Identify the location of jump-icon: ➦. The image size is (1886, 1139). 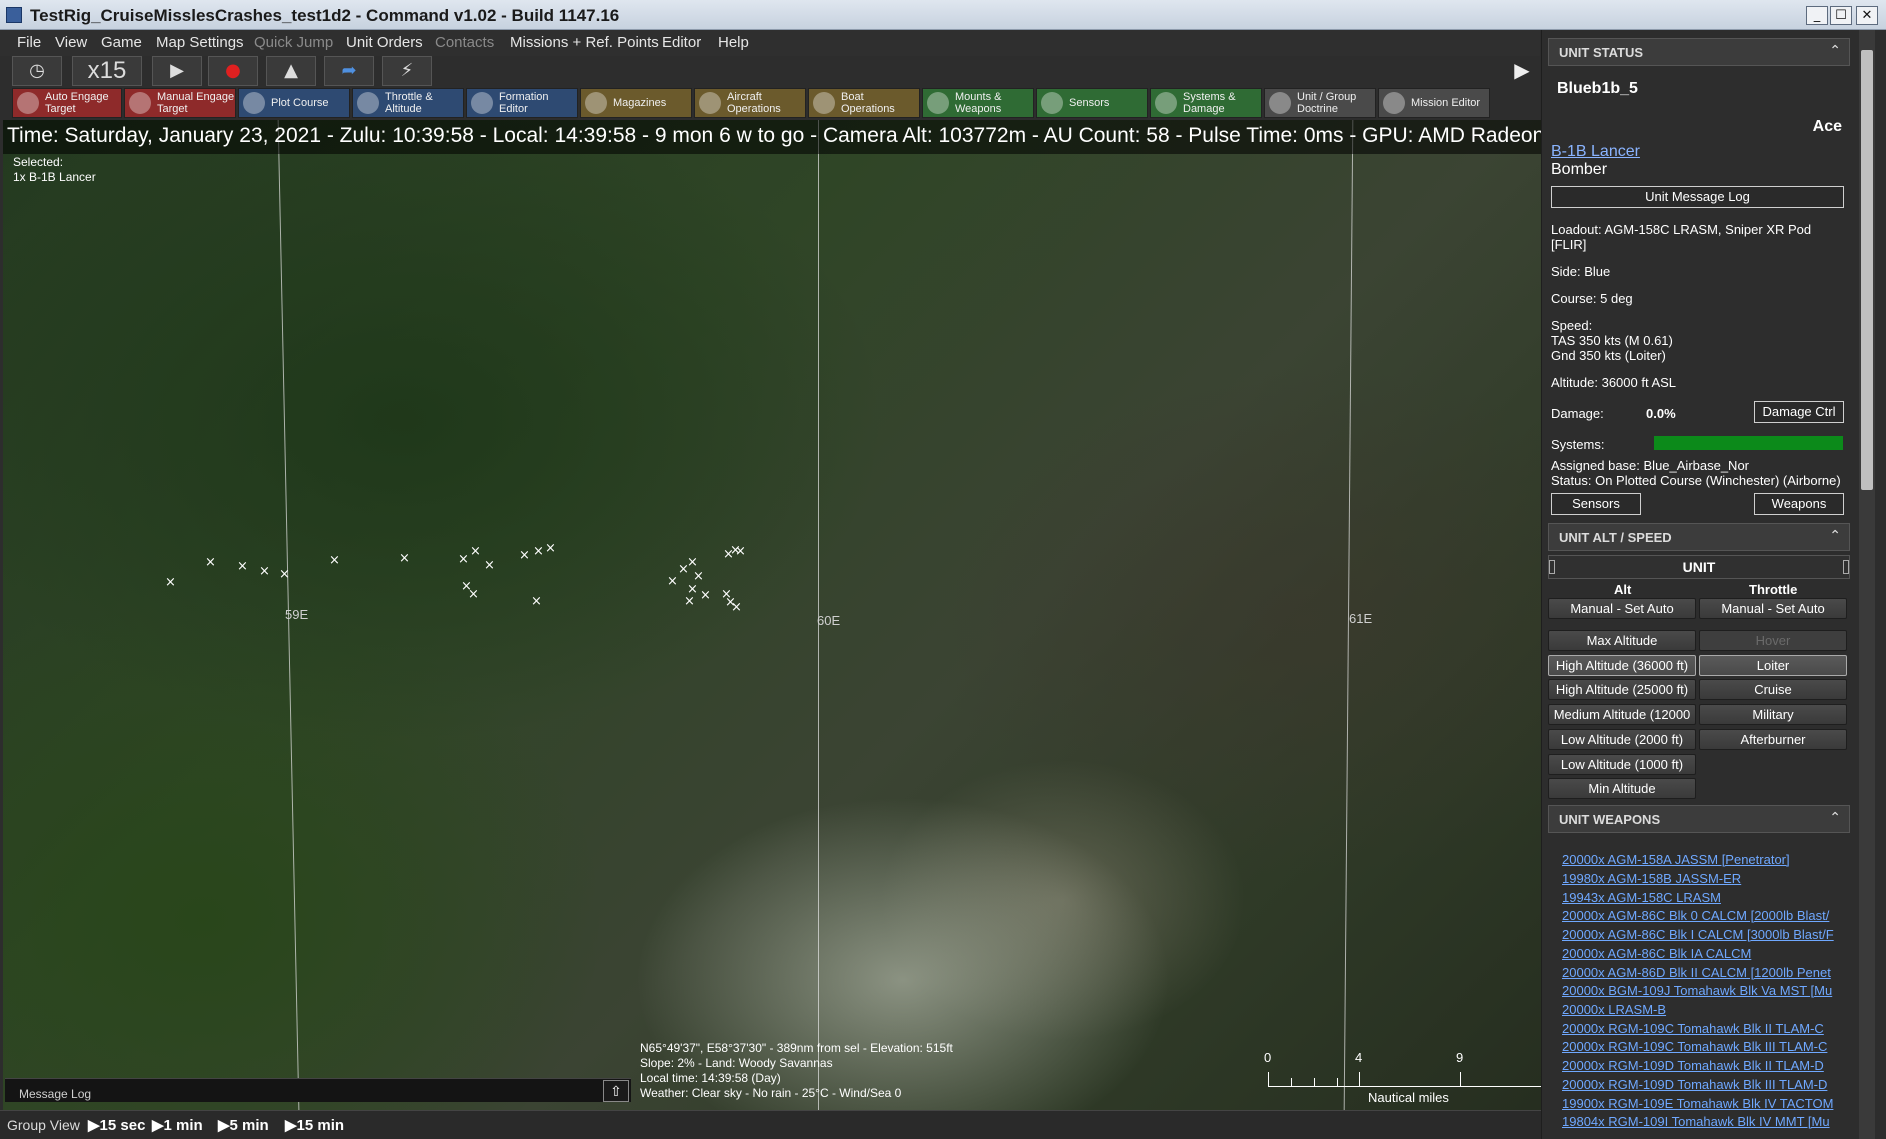
(349, 71).